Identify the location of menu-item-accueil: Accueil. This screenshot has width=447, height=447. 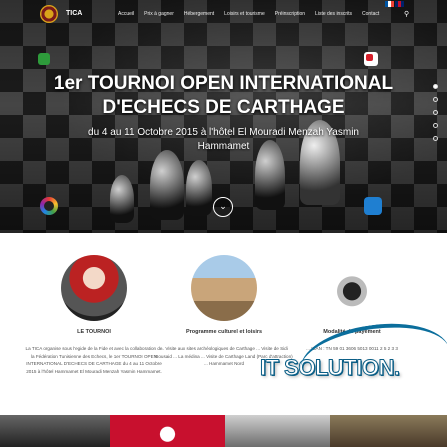
(126, 14).